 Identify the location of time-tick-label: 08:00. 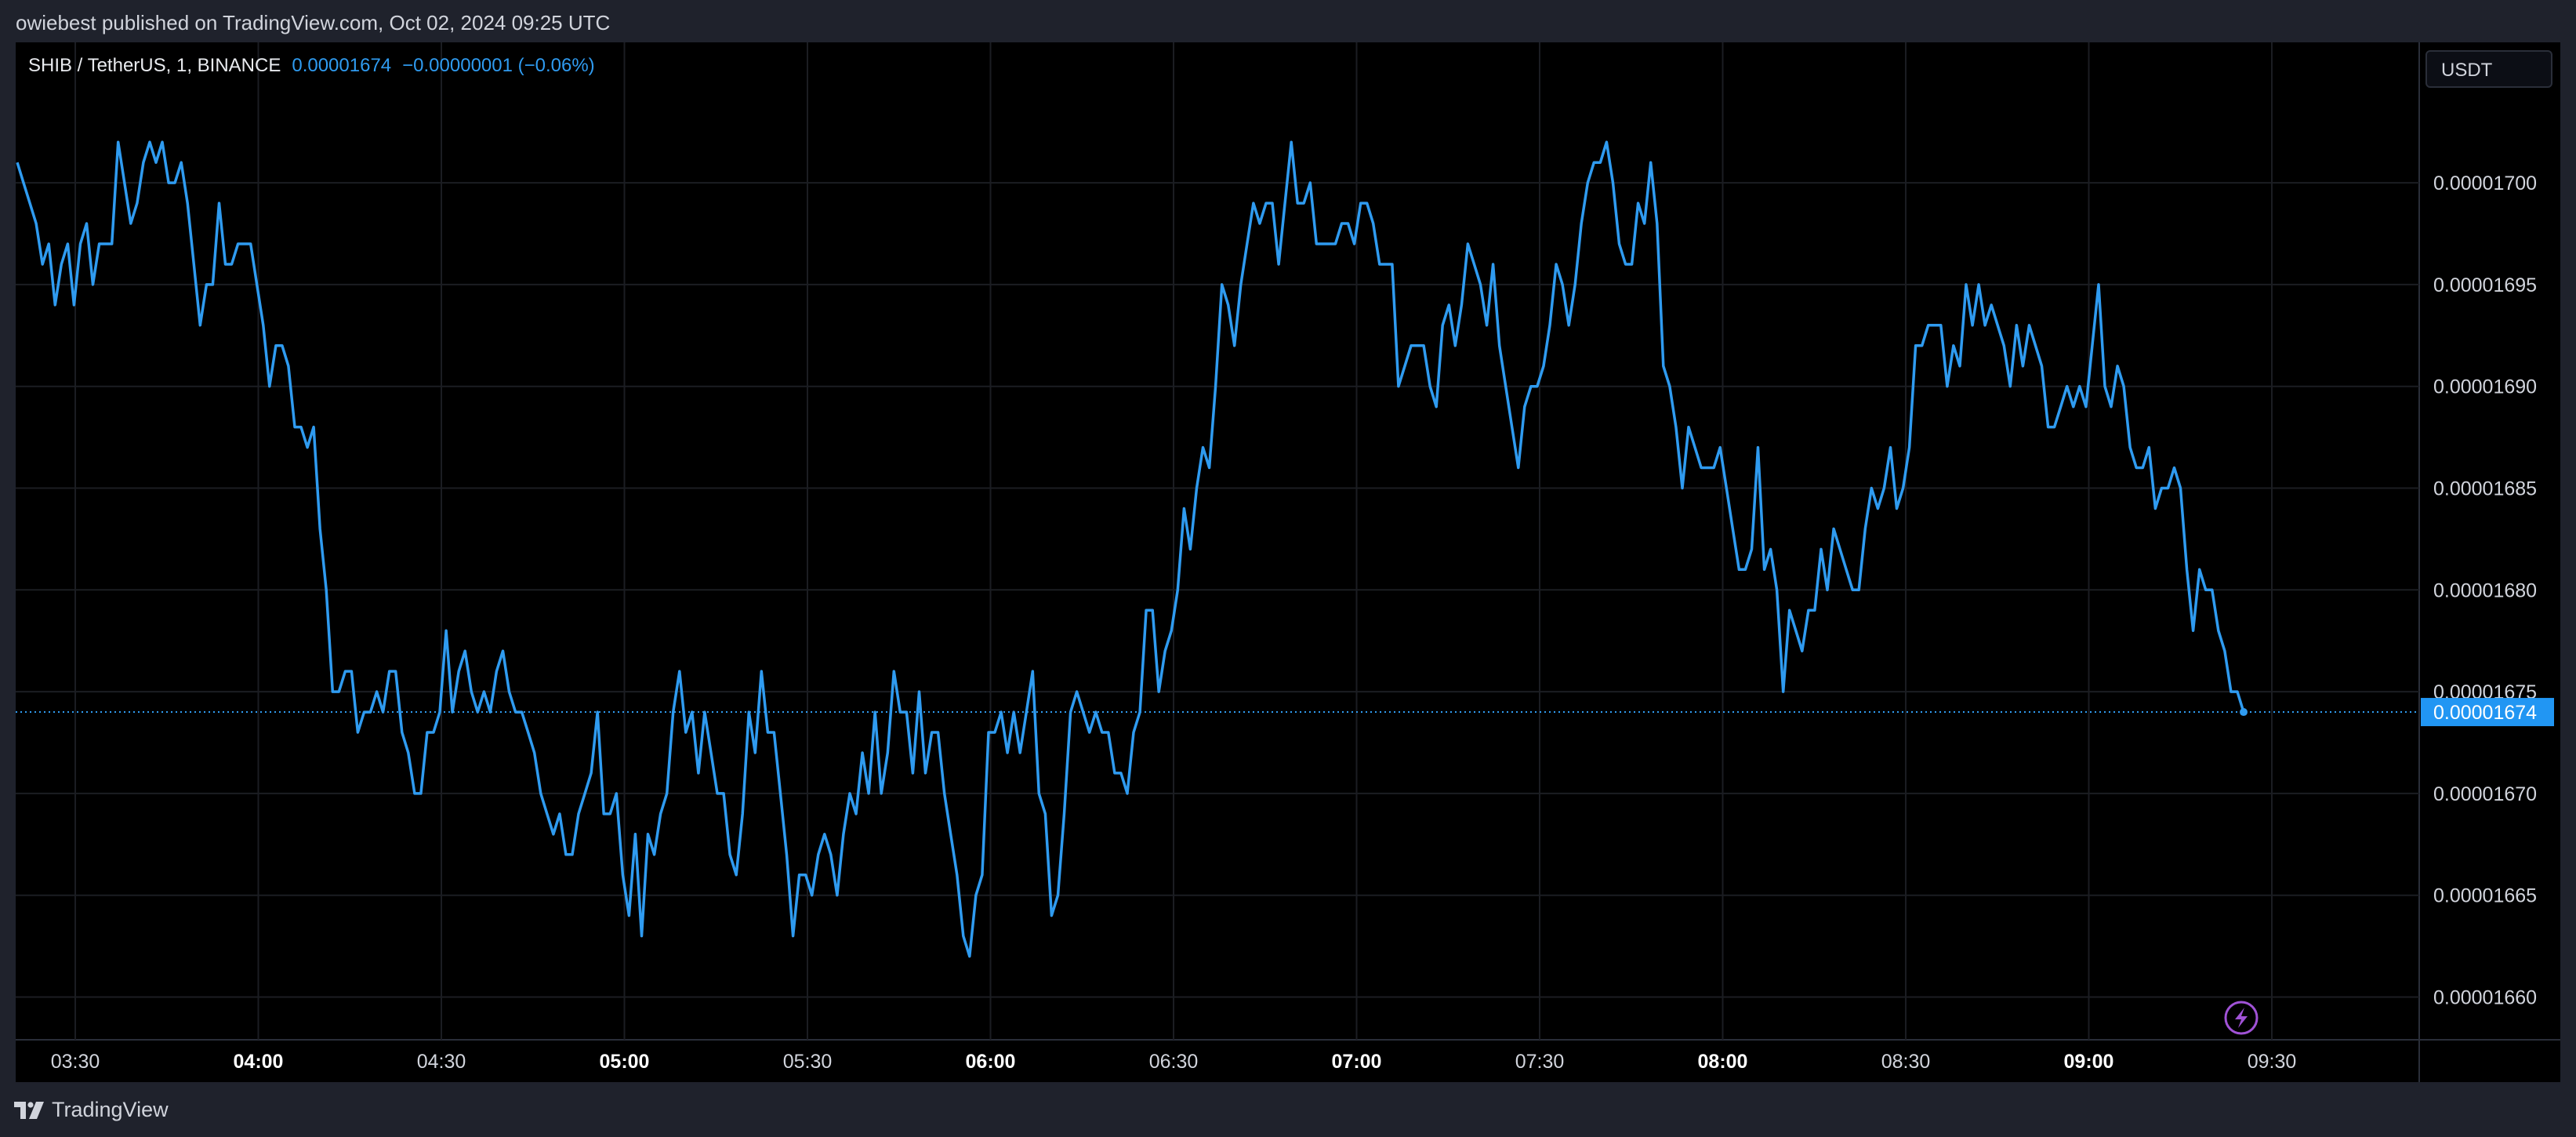
(1723, 1062).